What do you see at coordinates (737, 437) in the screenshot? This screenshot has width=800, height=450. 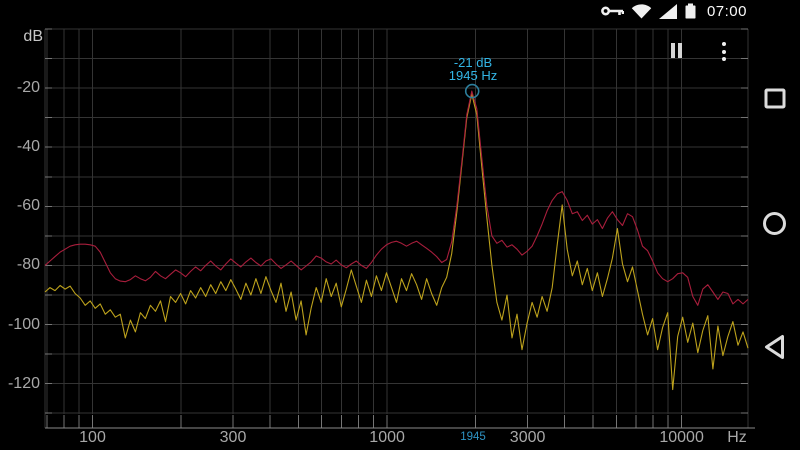 I see `x-axis-unit: Hz` at bounding box center [737, 437].